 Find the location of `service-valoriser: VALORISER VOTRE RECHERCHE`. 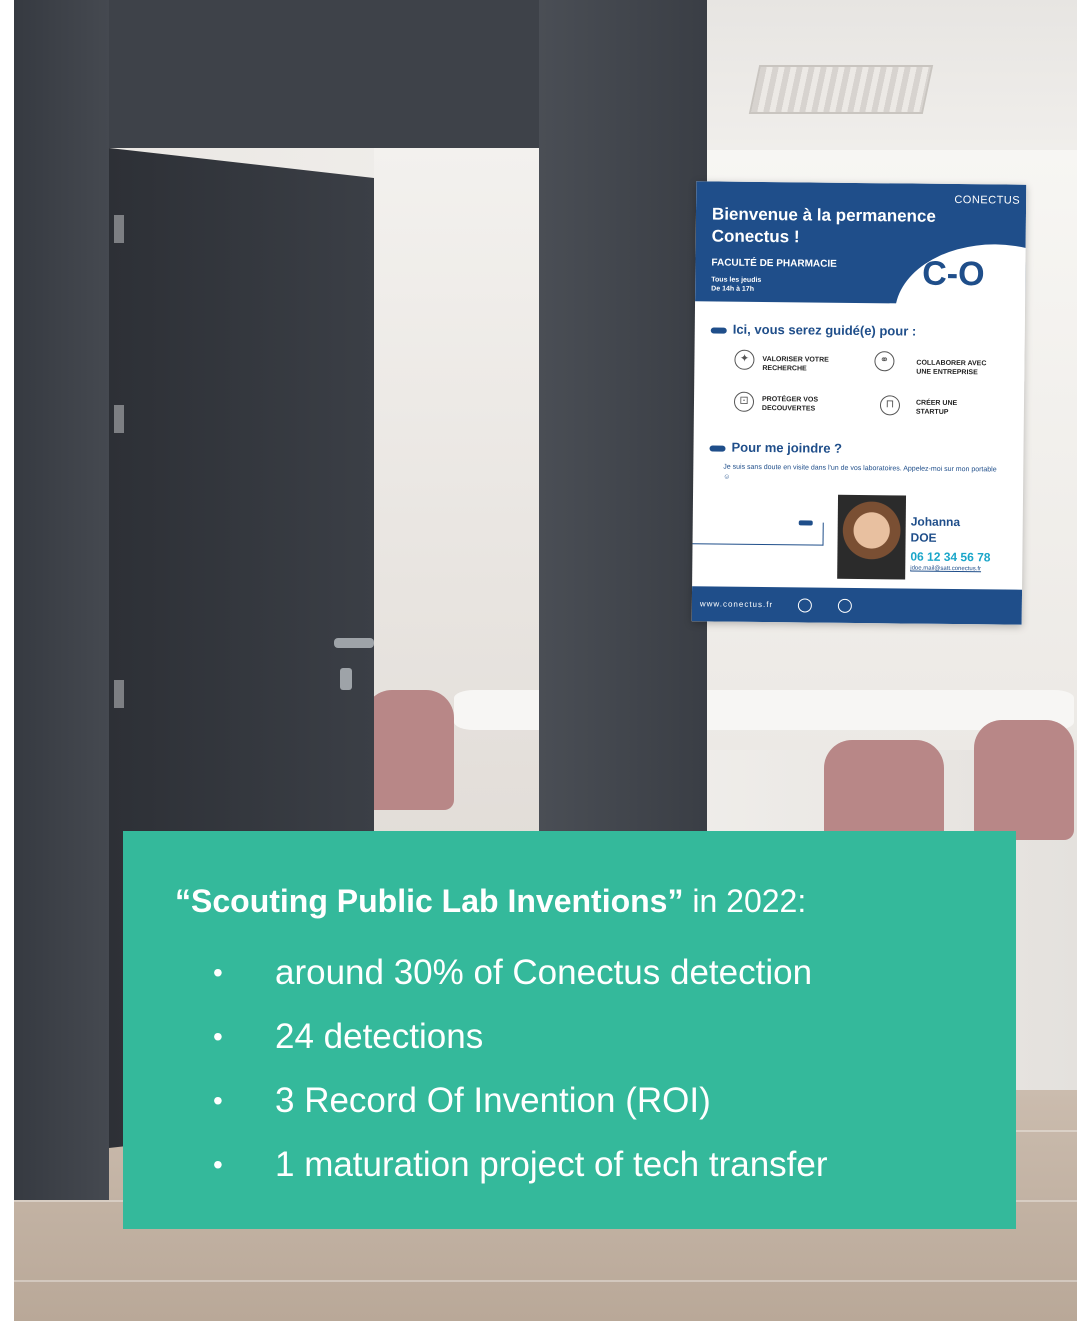

service-valoriser: VALORISER VOTRE RECHERCHE is located at coordinates (795, 363).